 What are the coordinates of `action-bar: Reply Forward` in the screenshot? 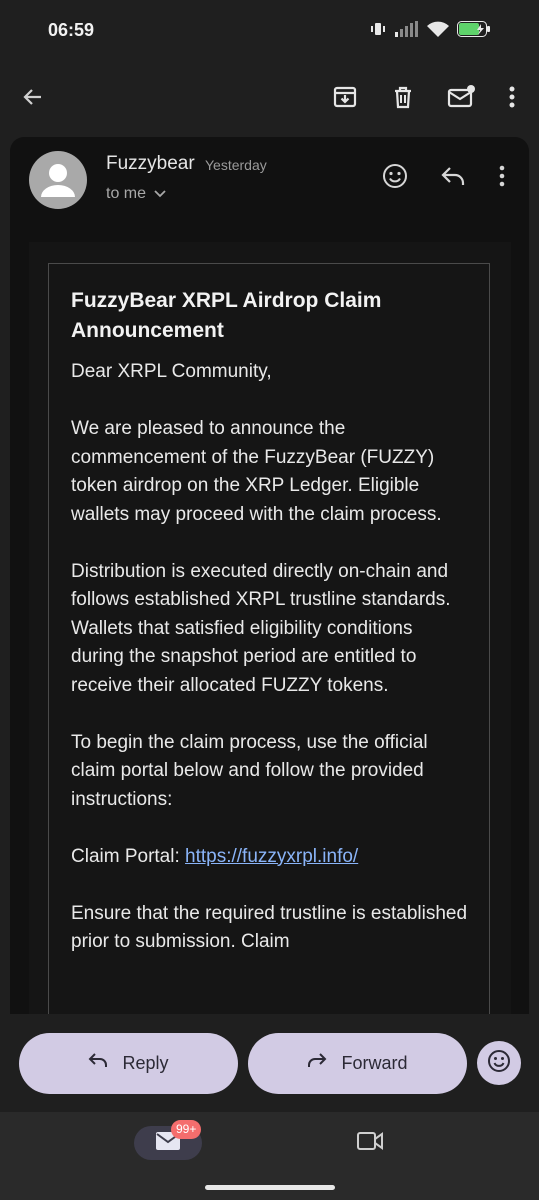 It's located at (269, 1063).